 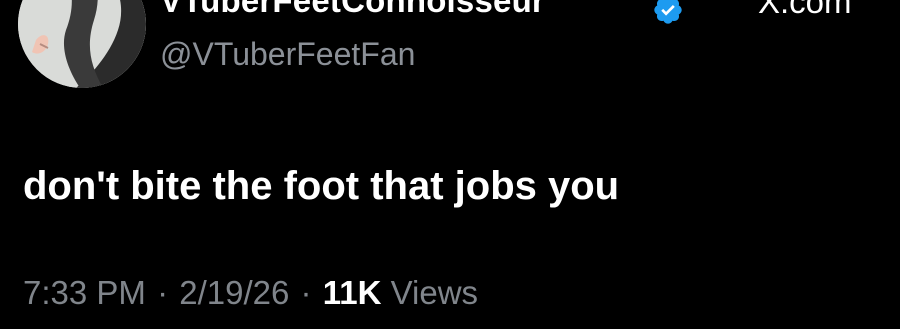 What do you see at coordinates (352, 292) in the screenshot?
I see `views-count: 11K` at bounding box center [352, 292].